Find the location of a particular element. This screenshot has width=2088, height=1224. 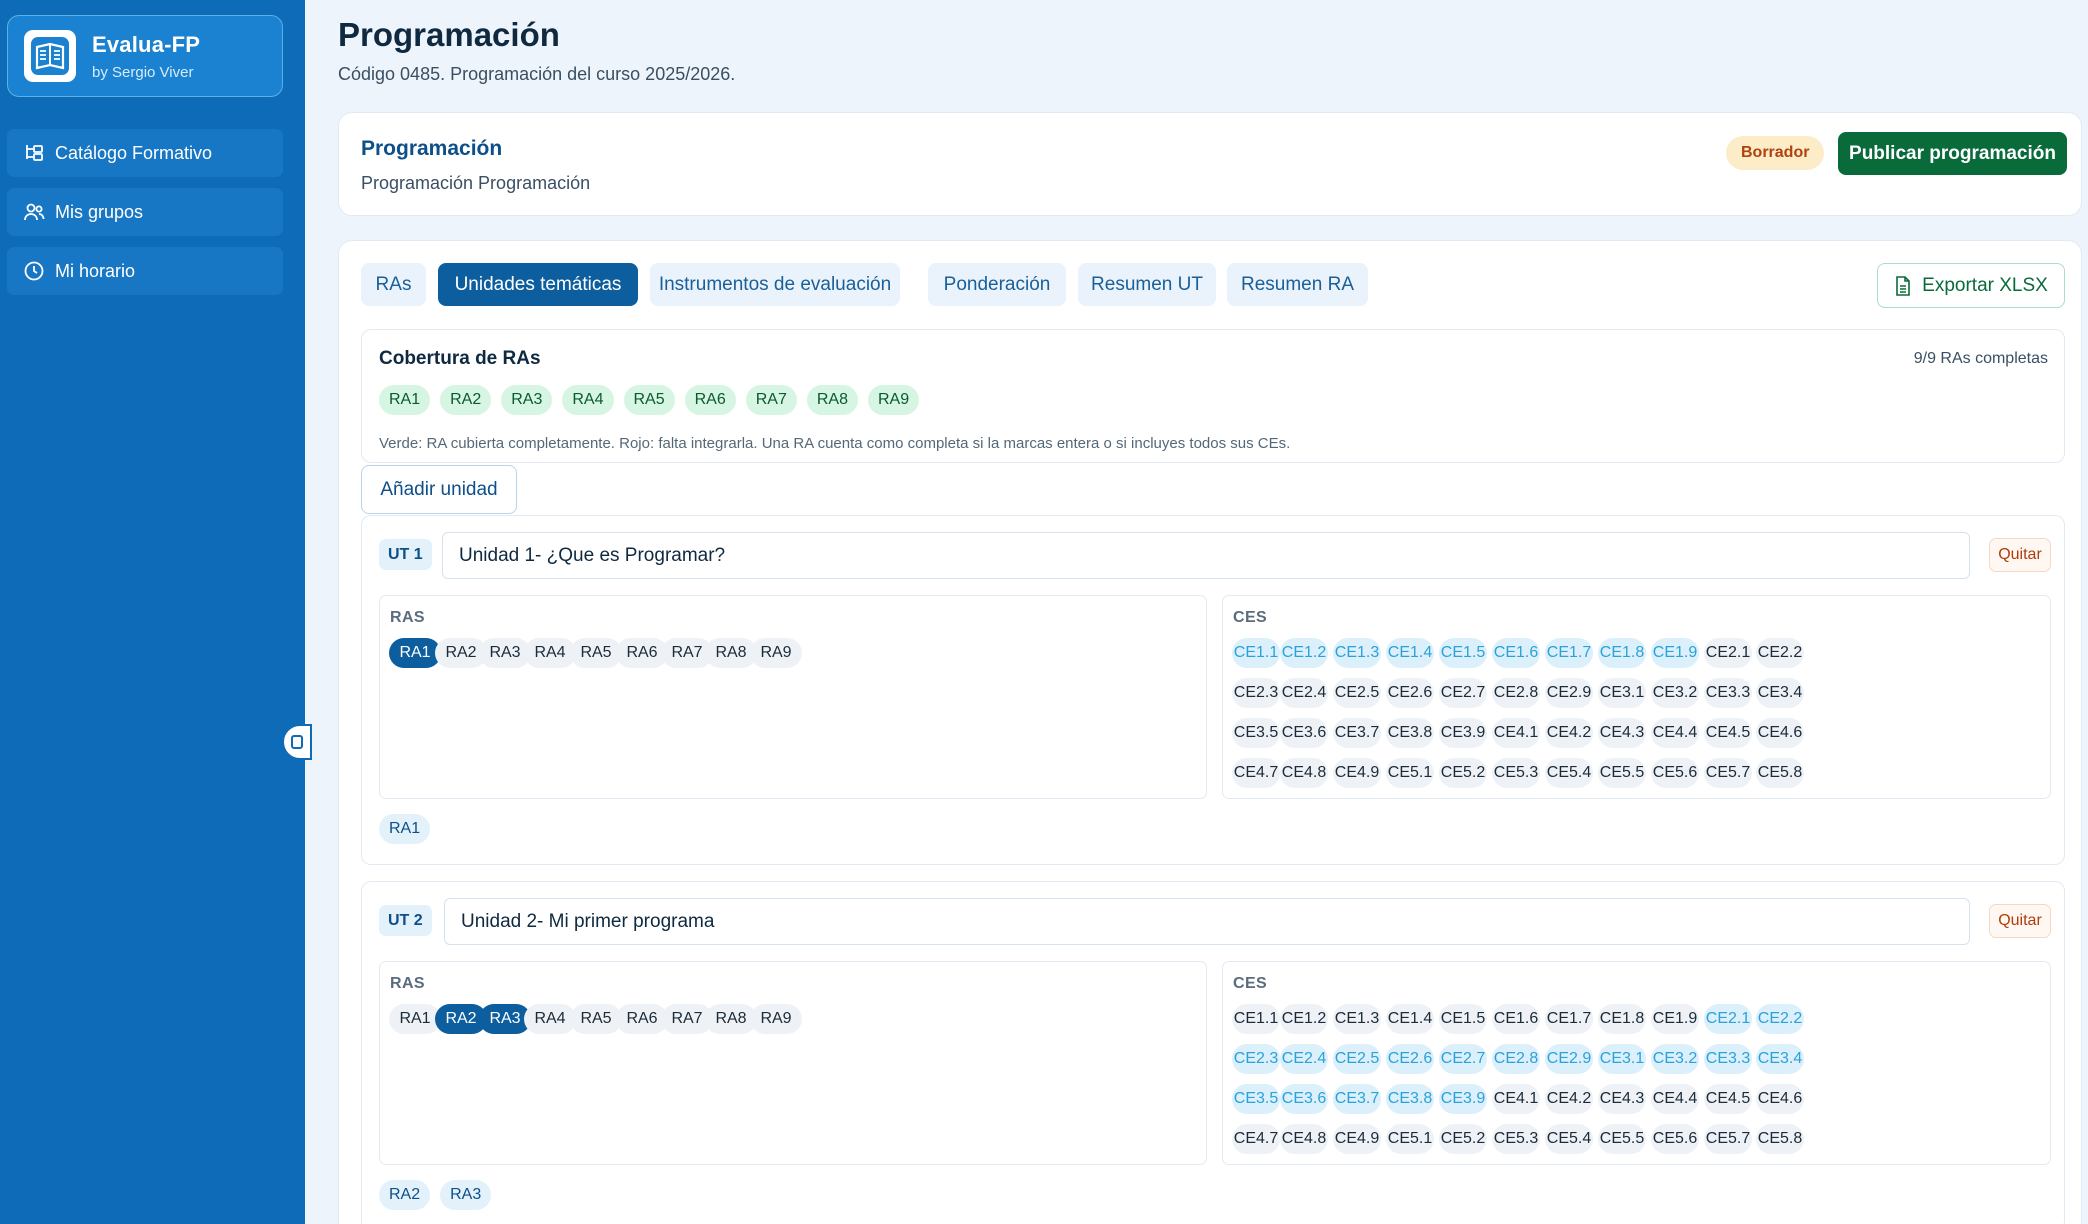

ra-chip-ra5: RA5 is located at coordinates (596, 653).